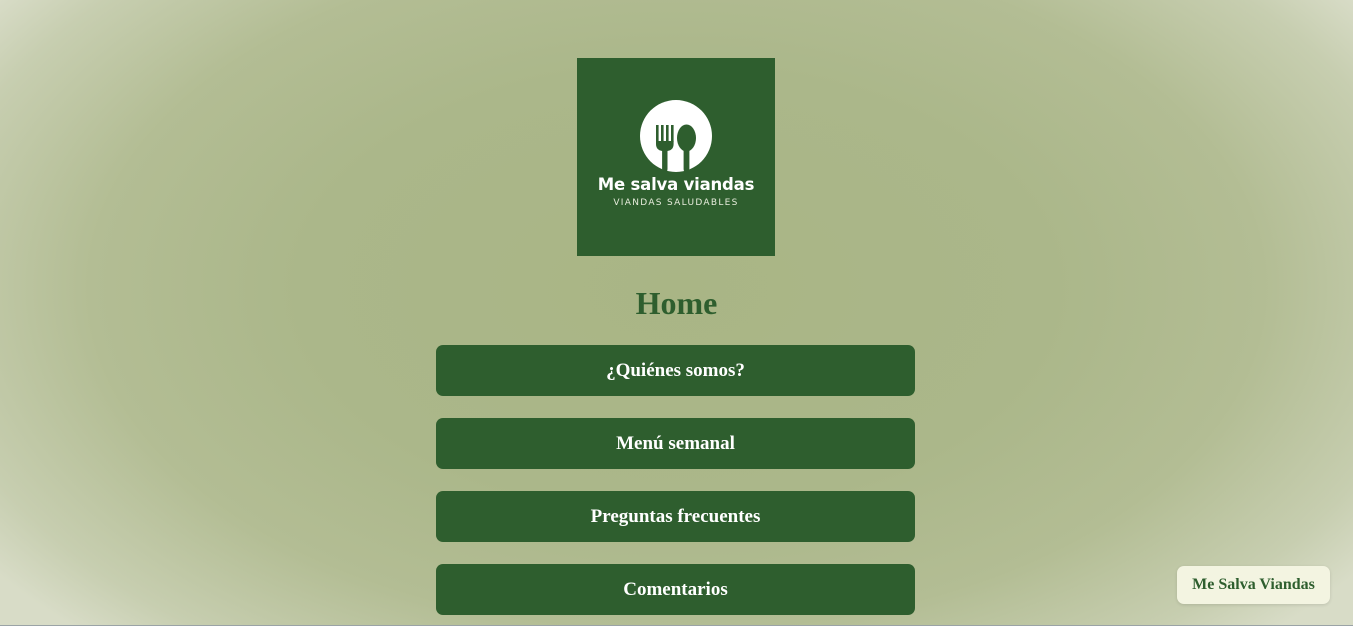 This screenshot has height=626, width=1353. Describe the element at coordinates (1253, 585) in the screenshot. I see `brand-badge: Me Salva Viandas` at that location.